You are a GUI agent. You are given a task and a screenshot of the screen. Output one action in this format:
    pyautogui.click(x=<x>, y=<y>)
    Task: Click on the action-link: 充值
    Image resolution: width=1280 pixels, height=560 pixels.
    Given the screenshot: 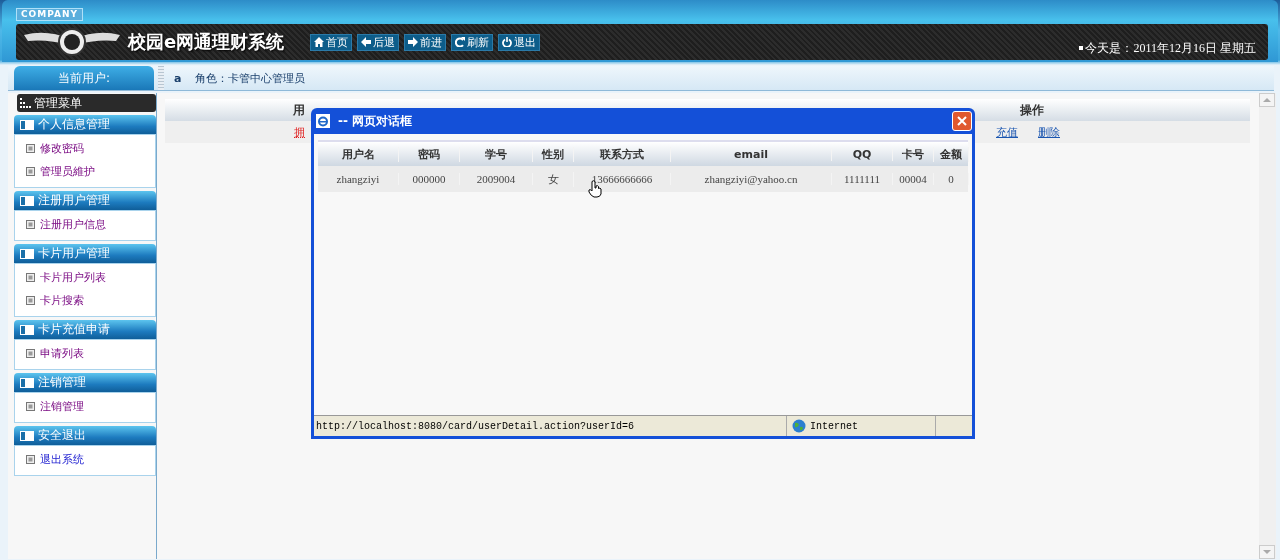 What is the action you would take?
    pyautogui.click(x=1007, y=132)
    